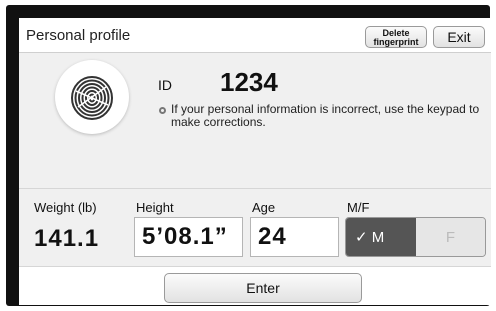  I want to click on id-label: ID, so click(165, 85).